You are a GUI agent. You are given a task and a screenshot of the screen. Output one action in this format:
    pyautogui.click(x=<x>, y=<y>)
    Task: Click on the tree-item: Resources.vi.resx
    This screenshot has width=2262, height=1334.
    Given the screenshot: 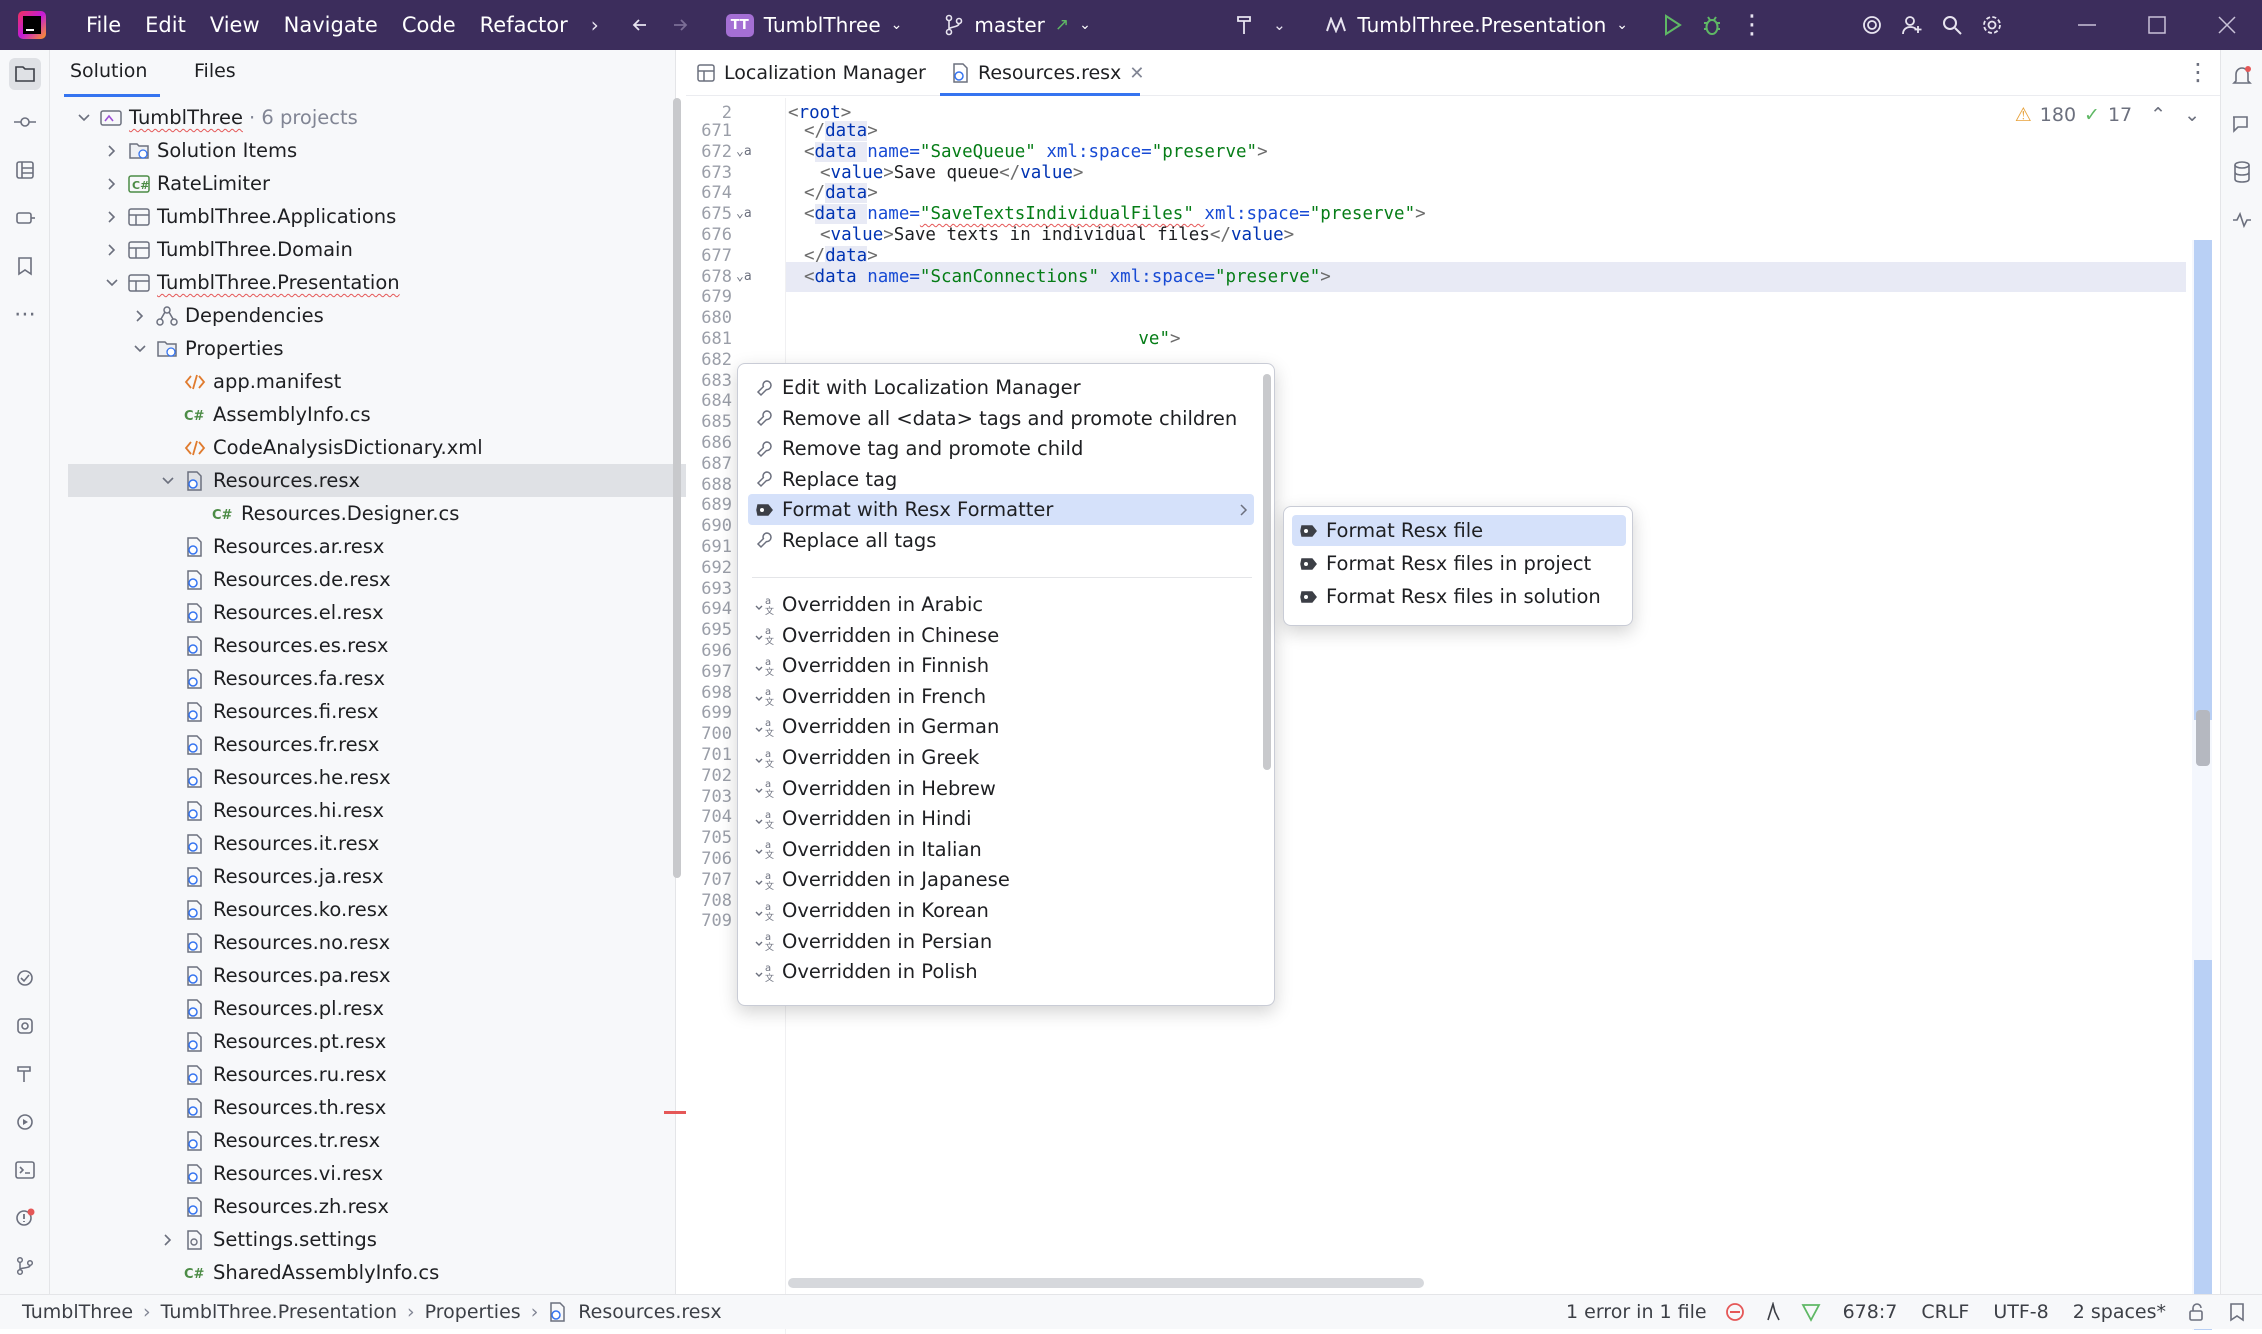 What is the action you would take?
    pyautogui.click(x=360, y=1173)
    